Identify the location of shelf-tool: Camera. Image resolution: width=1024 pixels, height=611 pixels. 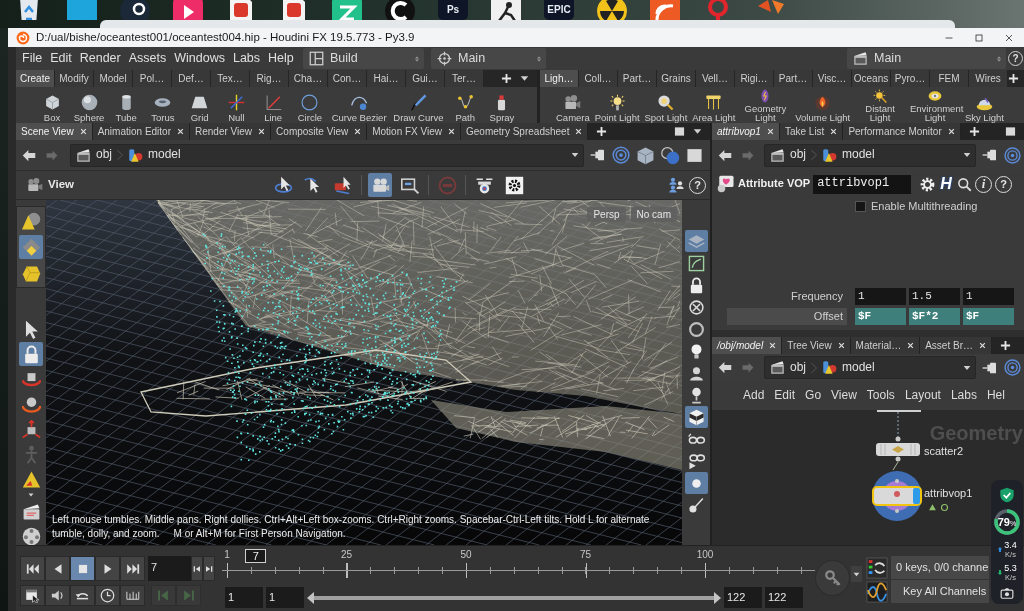
(573, 104).